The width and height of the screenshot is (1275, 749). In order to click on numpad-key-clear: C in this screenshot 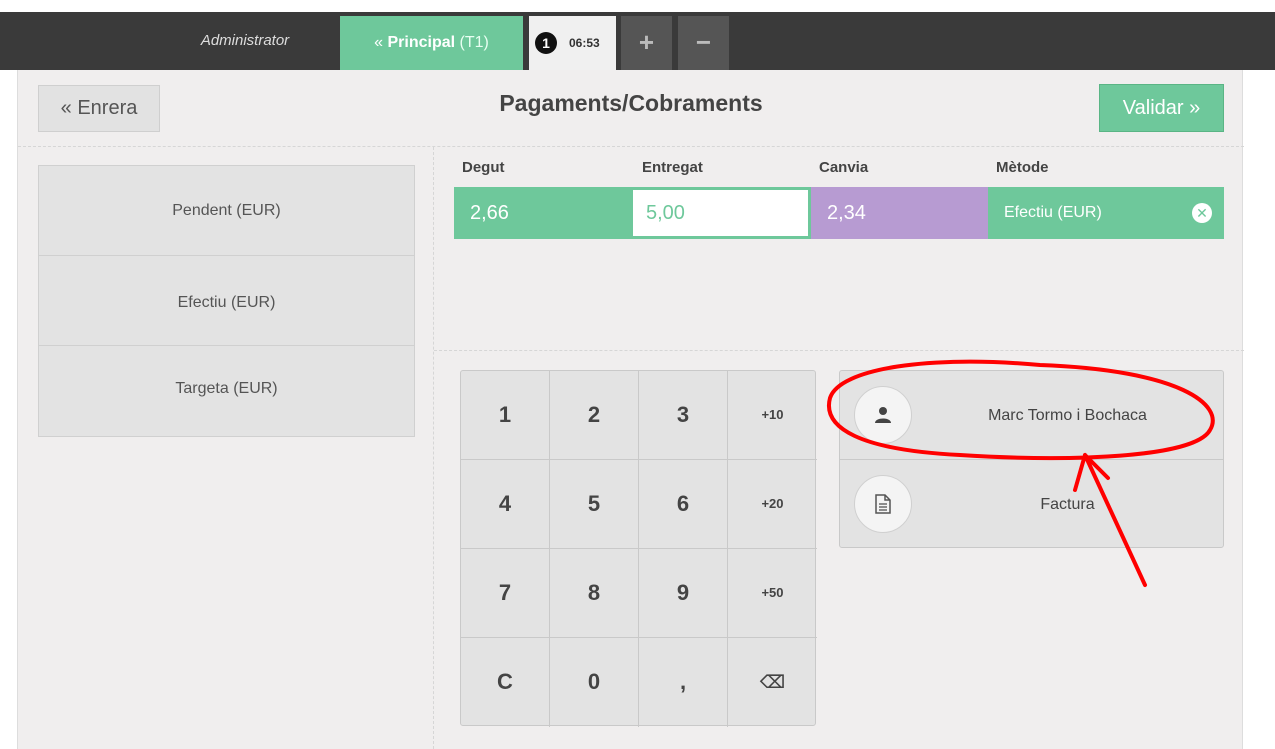, I will do `click(505, 682)`.